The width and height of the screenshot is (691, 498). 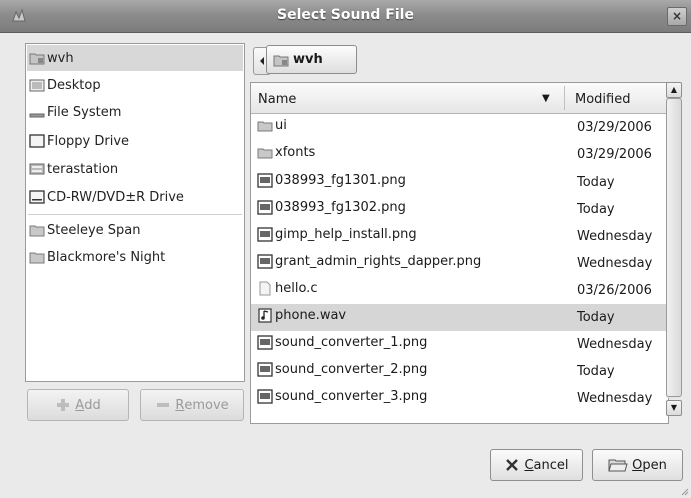 I want to click on bookmark-item-steeleye-span: Steeleye Span, so click(x=135, y=230).